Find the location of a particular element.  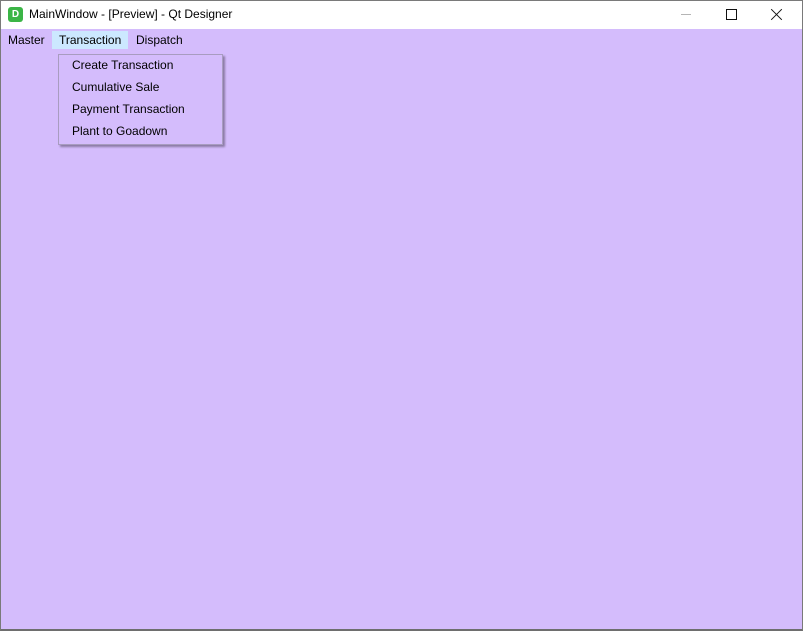

menu-item-plant-to-goadown: Plant to Goadown is located at coordinates (119, 131).